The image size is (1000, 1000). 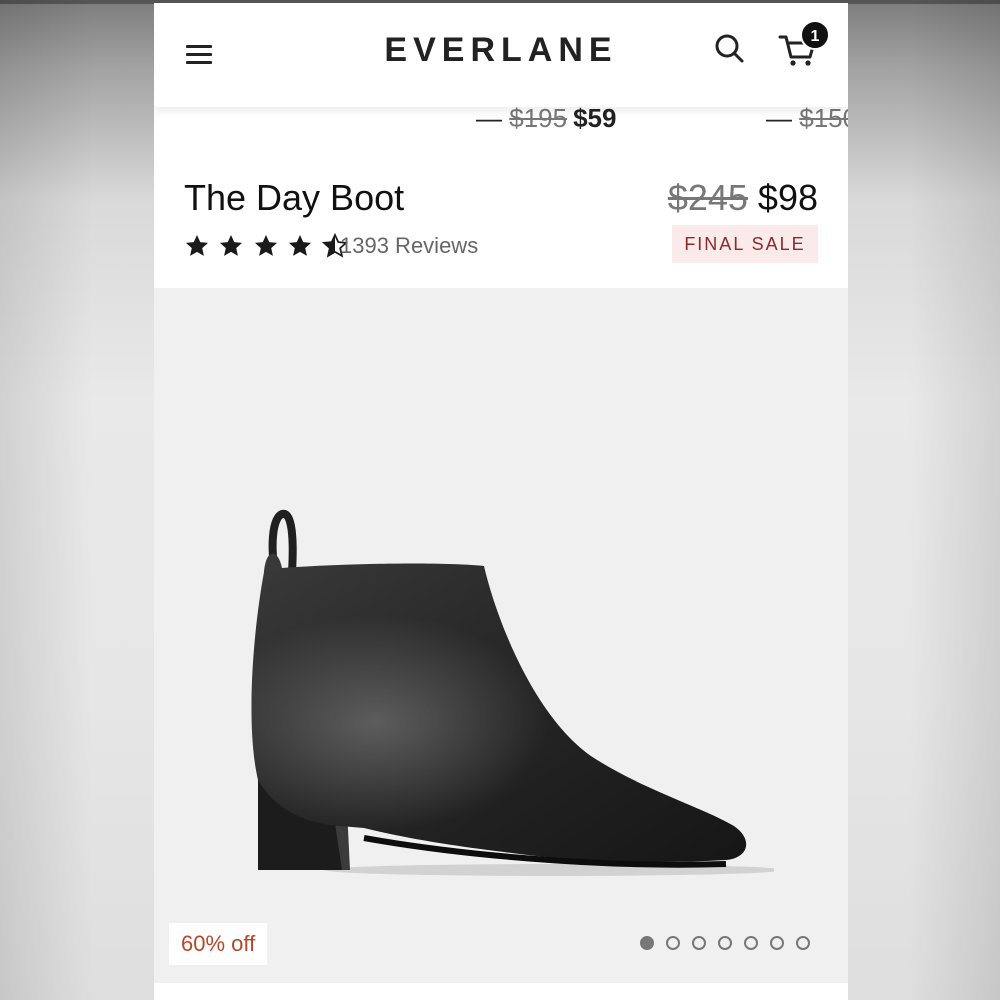 What do you see at coordinates (501, 55) in the screenshot?
I see `site-header: EVERLANE 1` at bounding box center [501, 55].